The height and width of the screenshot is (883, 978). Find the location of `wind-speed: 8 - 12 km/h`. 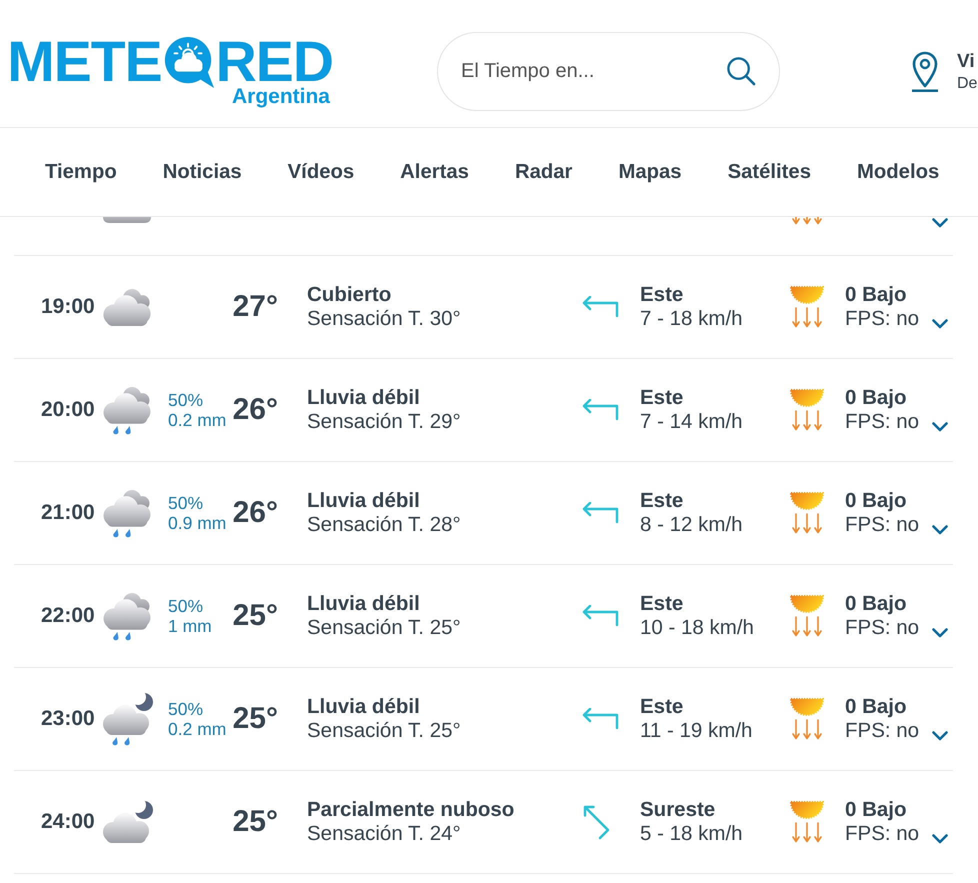

wind-speed: 8 - 12 km/h is located at coordinates (691, 525).